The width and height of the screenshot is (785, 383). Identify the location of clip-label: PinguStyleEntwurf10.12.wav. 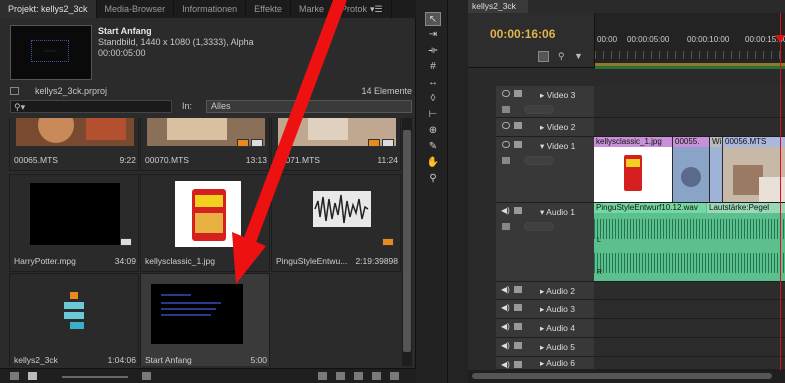
(650, 208).